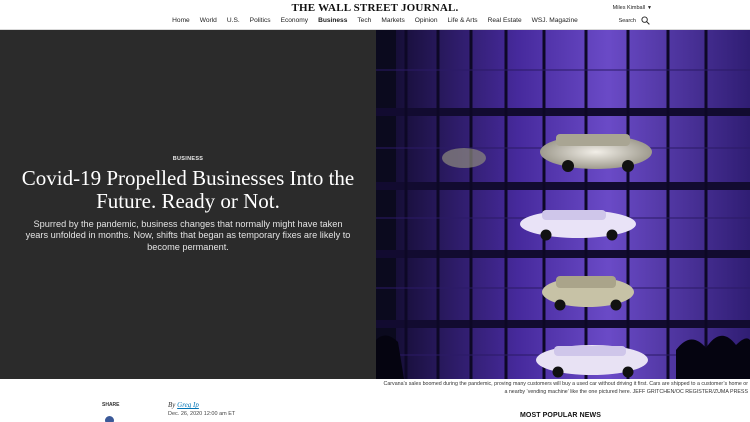 This screenshot has width=750, height=422. What do you see at coordinates (111, 405) in the screenshot?
I see `share-label: SHARE` at bounding box center [111, 405].